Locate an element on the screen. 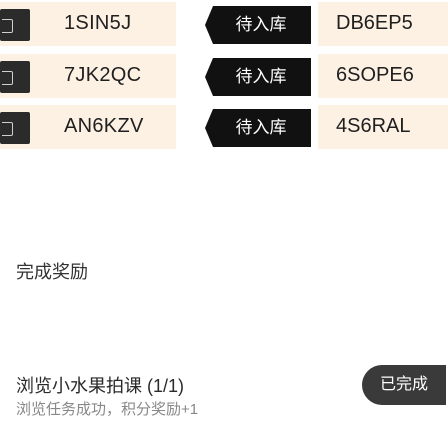 The image size is (448, 448). task-title: 浏览小水果拍课 (1/1) is located at coordinates (100, 386).